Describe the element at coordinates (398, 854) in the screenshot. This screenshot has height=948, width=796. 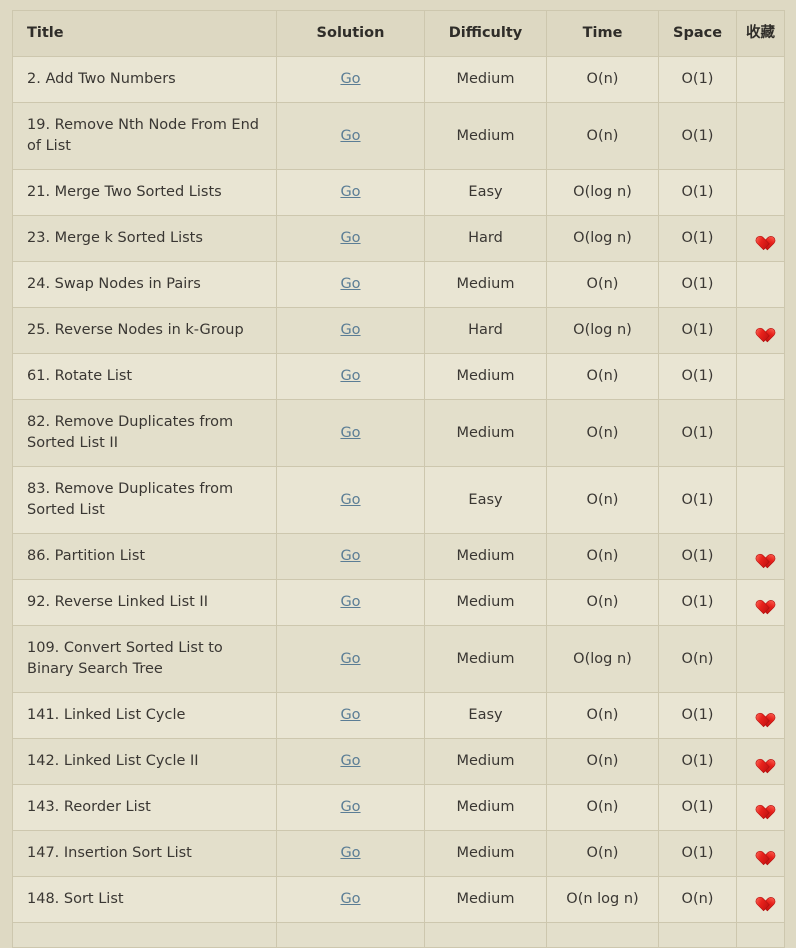
I see `table-row: 147. Insertion Sort List Go Medium O(n) O(1)` at that location.